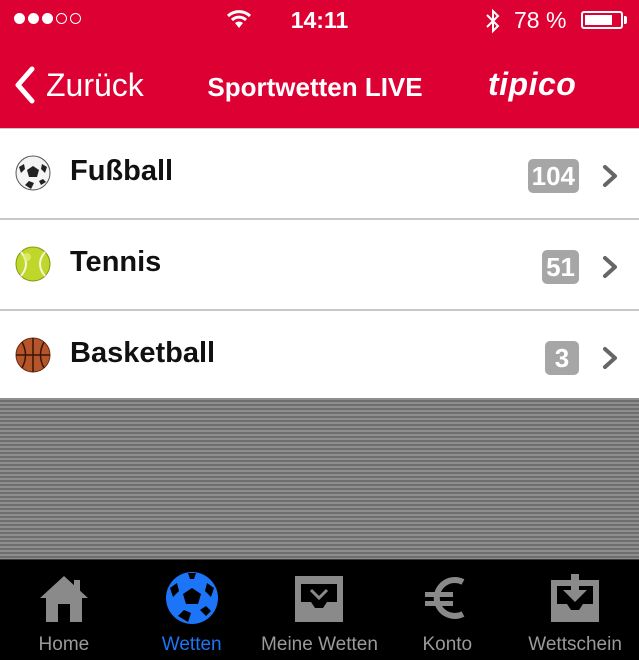 The width and height of the screenshot is (639, 660). Describe the element at coordinates (575, 598) in the screenshot. I see `download-tray-icon` at that location.